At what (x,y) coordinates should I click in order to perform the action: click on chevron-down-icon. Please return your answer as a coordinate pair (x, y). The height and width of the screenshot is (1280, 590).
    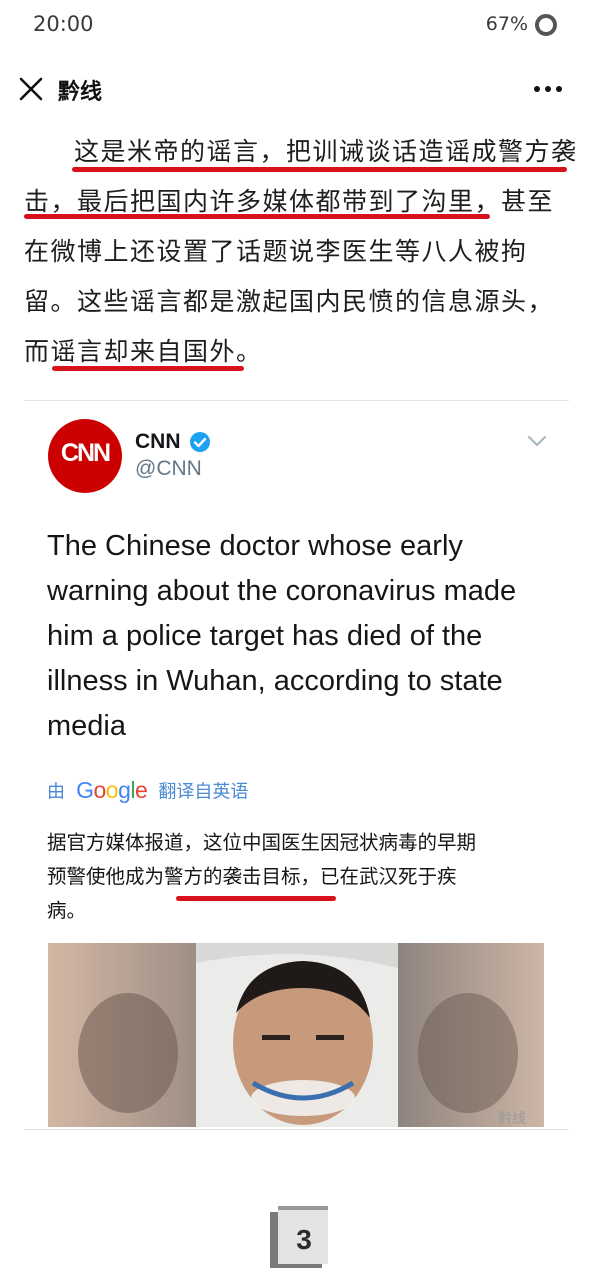
    Looking at the image, I should click on (537, 441).